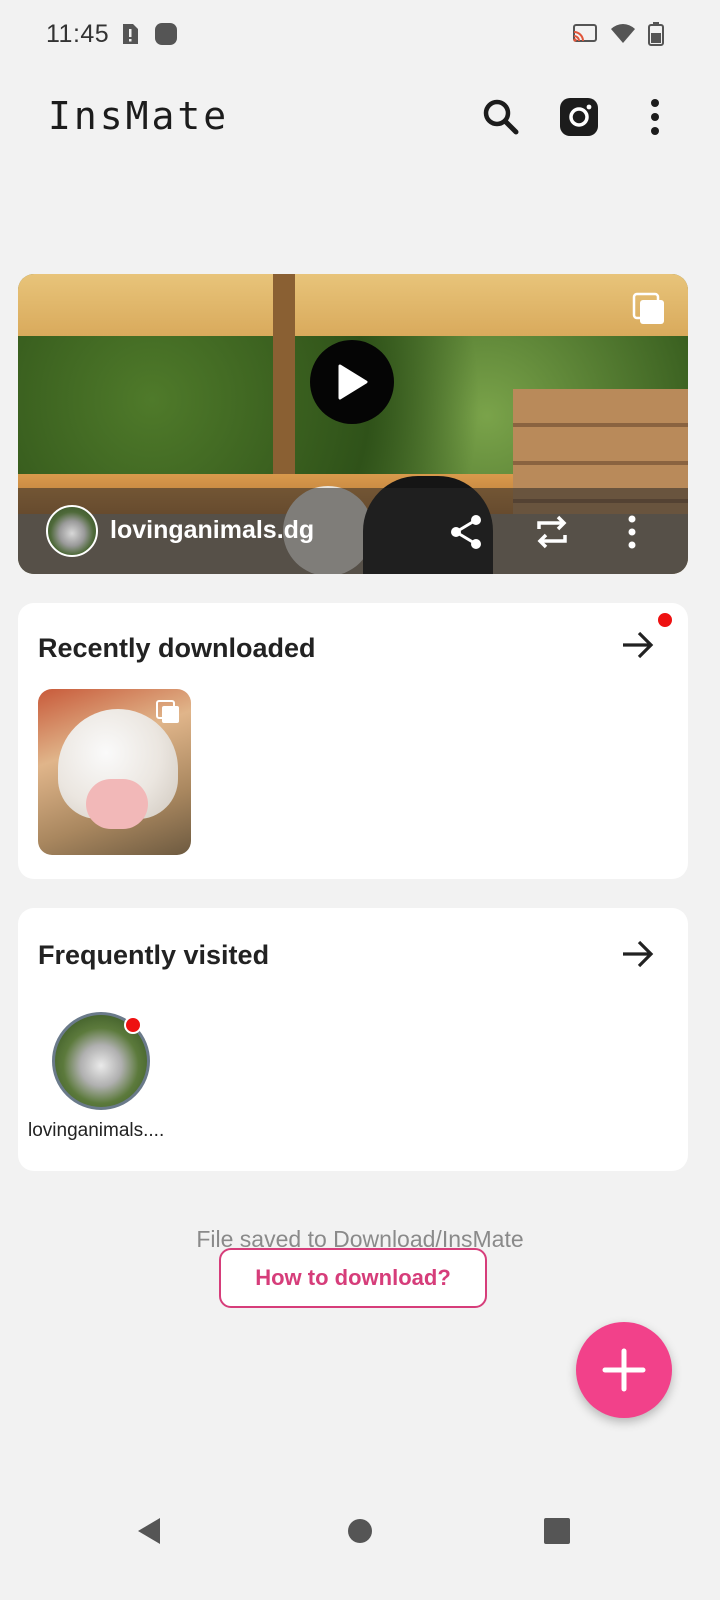 This screenshot has height=1600, width=720. I want to click on cast-icon, so click(585, 36).